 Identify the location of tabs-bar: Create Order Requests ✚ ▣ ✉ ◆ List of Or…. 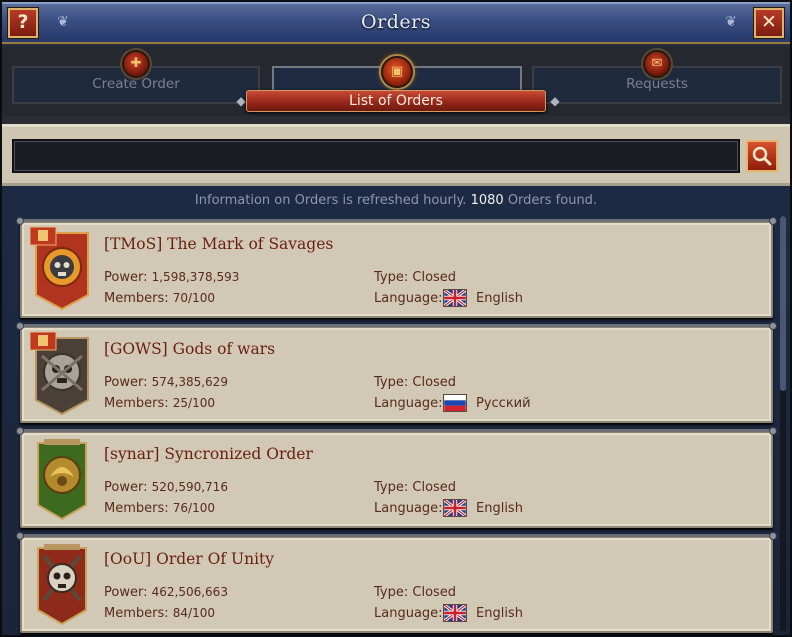
(396, 81).